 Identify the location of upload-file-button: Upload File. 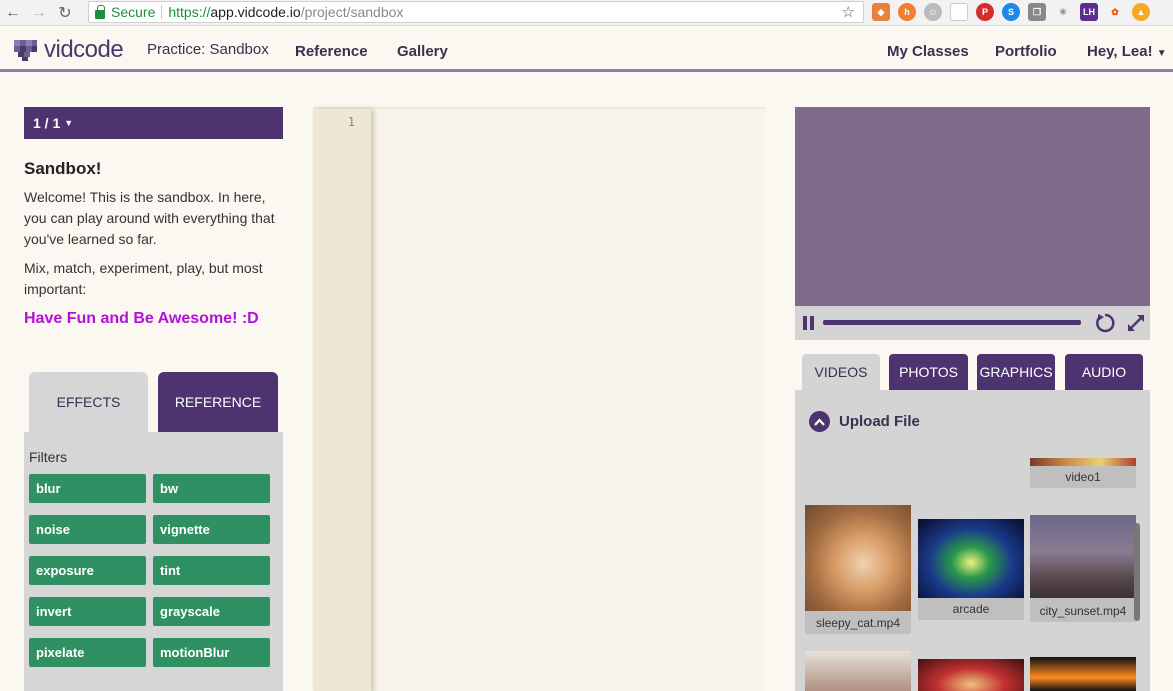
(864, 421).